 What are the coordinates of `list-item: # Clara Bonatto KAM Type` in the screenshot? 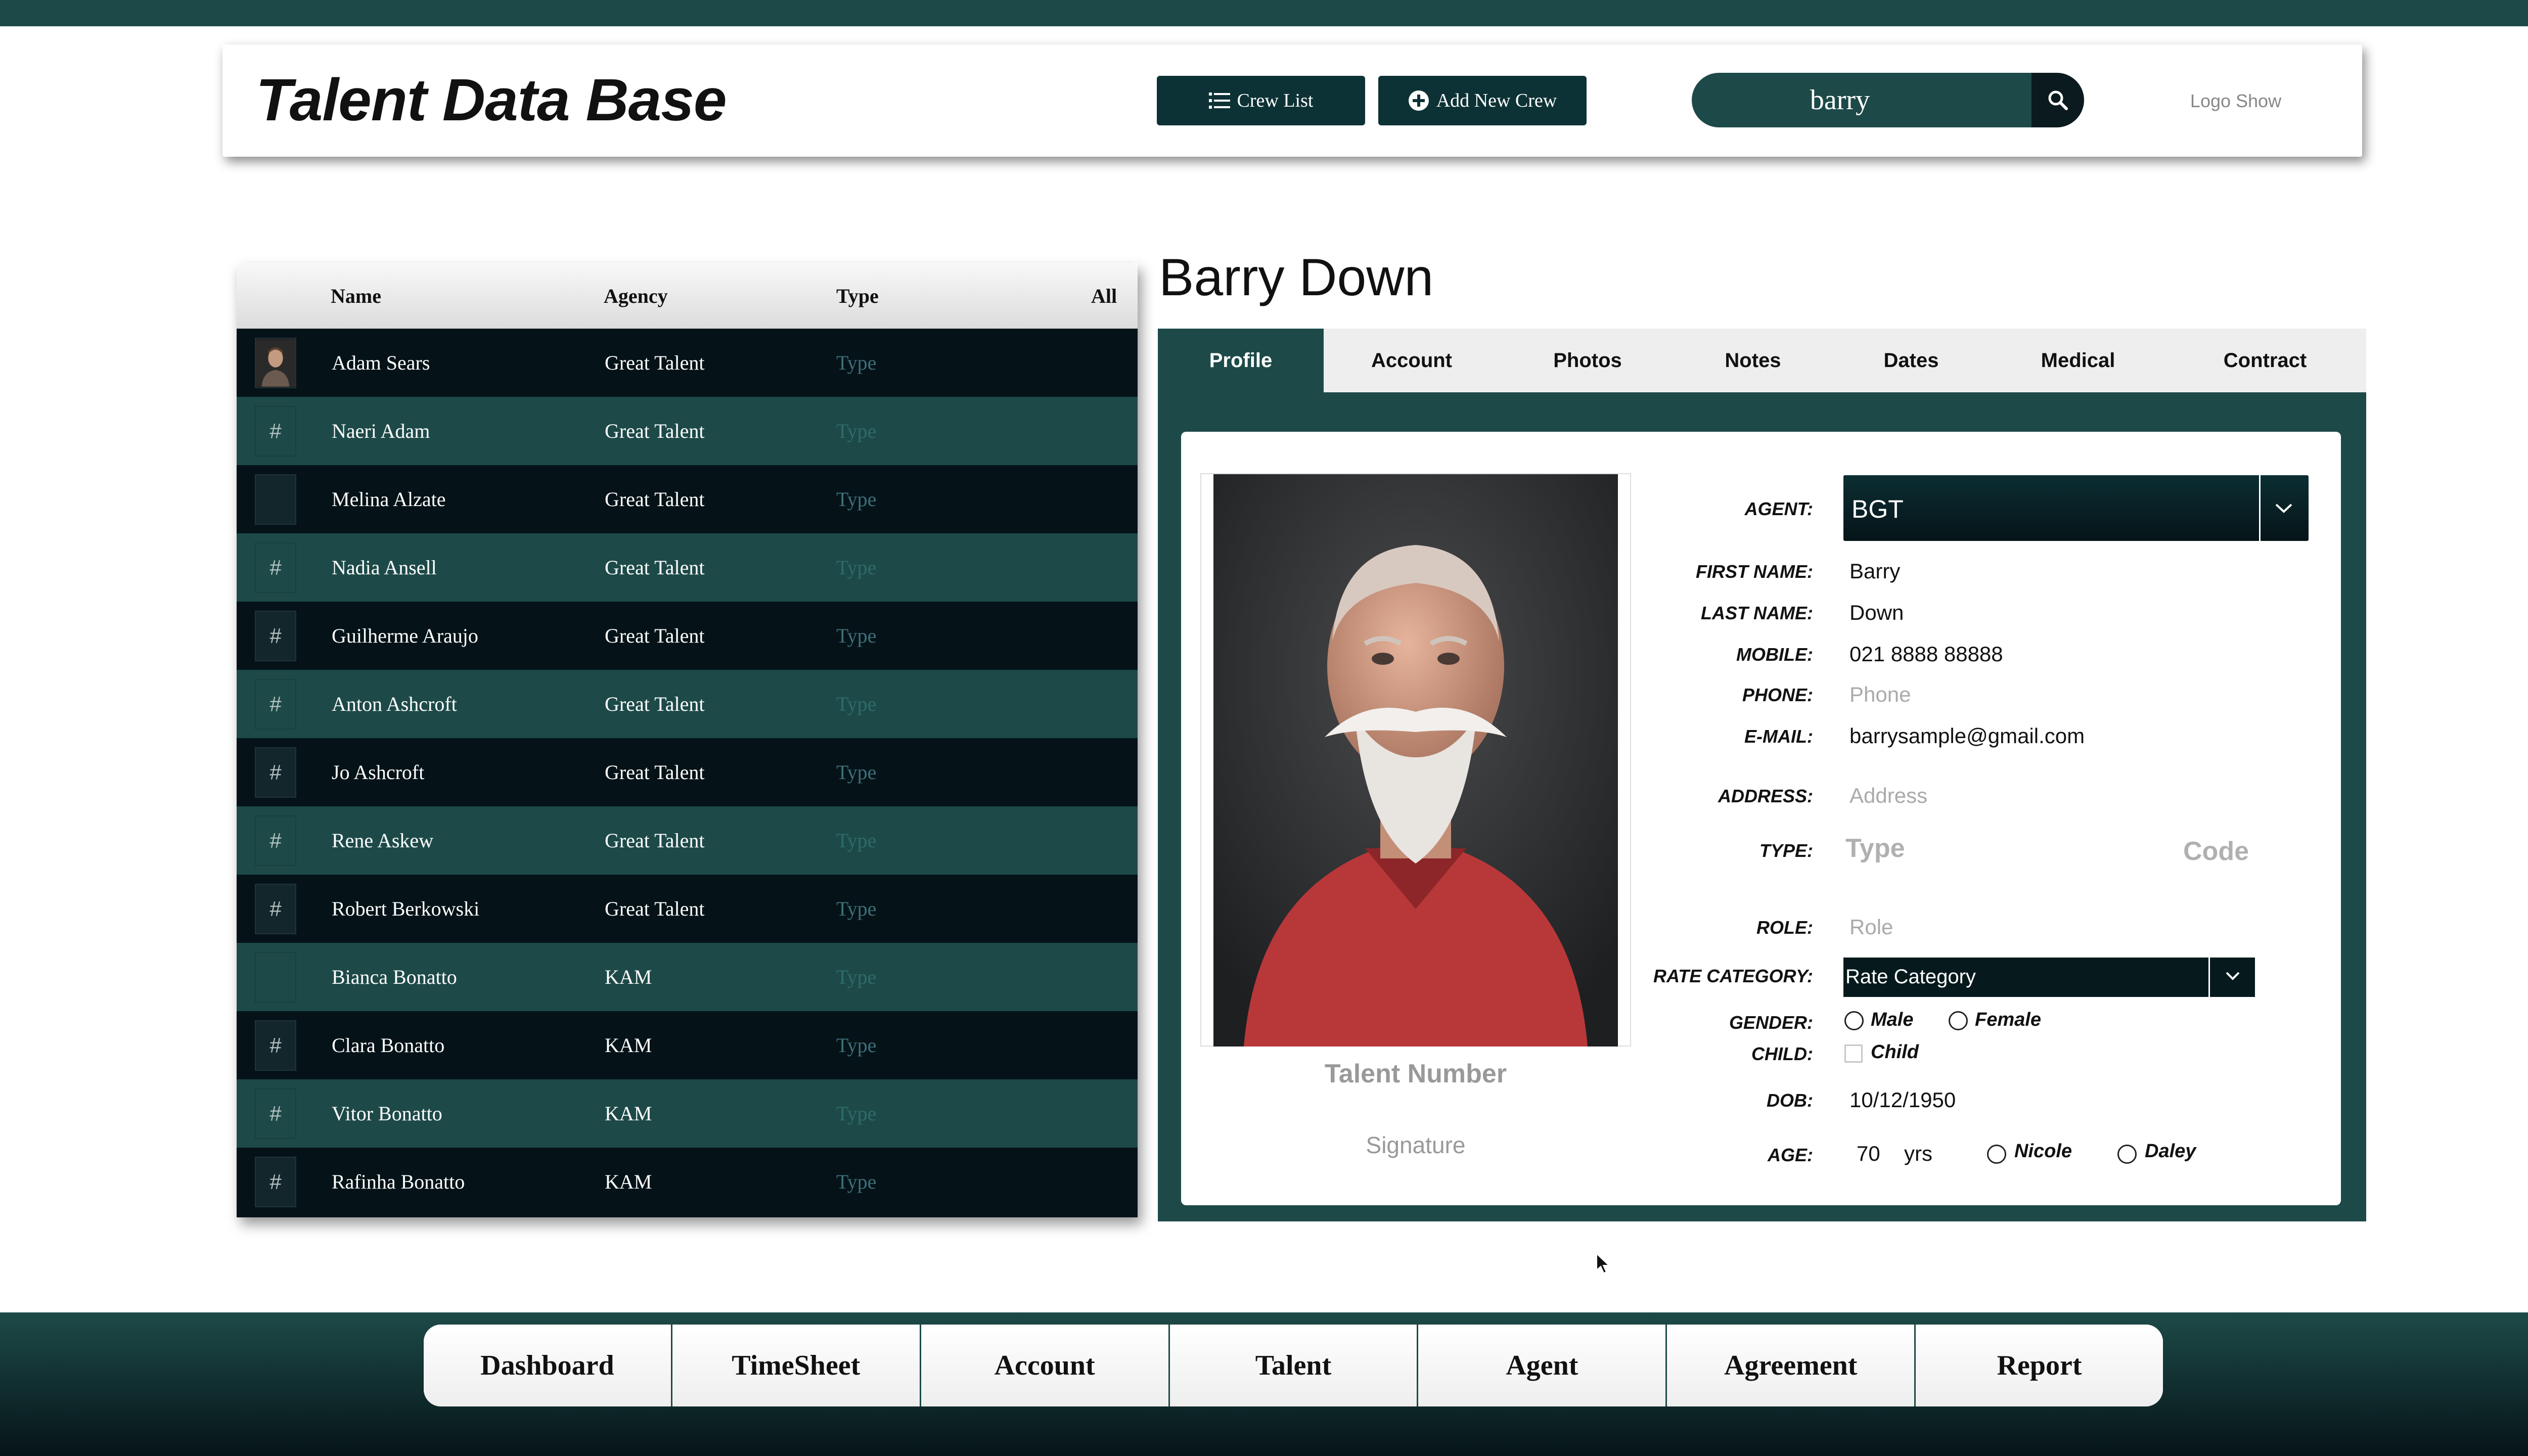 It's located at (687, 1045).